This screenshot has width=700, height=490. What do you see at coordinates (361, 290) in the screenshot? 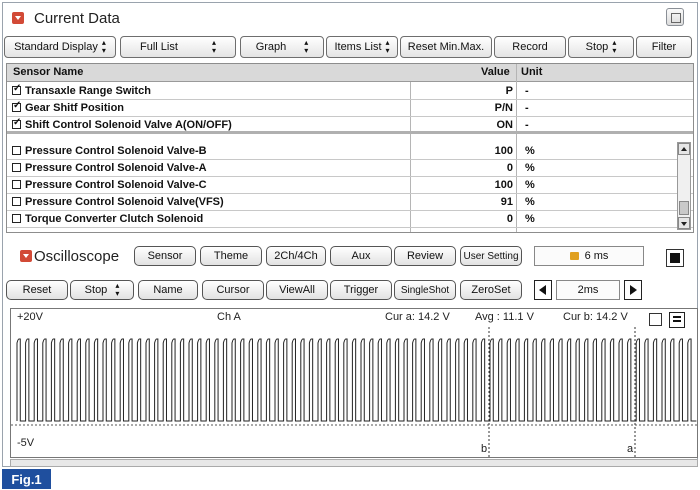
I see `trigger-button: Trigger` at bounding box center [361, 290].